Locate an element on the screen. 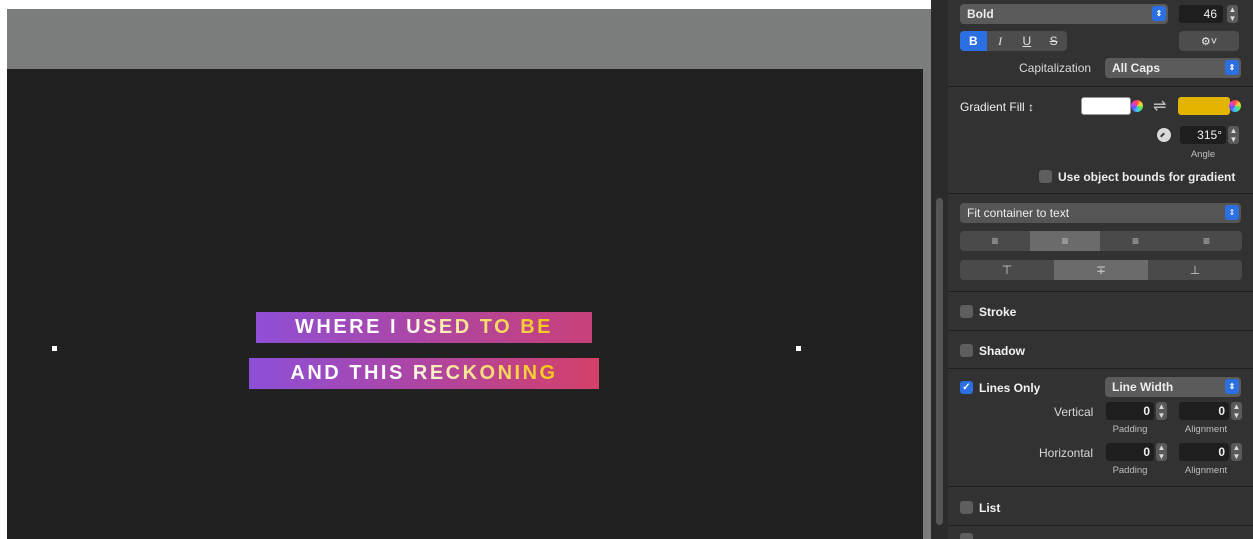  angle-value: 315° is located at coordinates (1209, 135).